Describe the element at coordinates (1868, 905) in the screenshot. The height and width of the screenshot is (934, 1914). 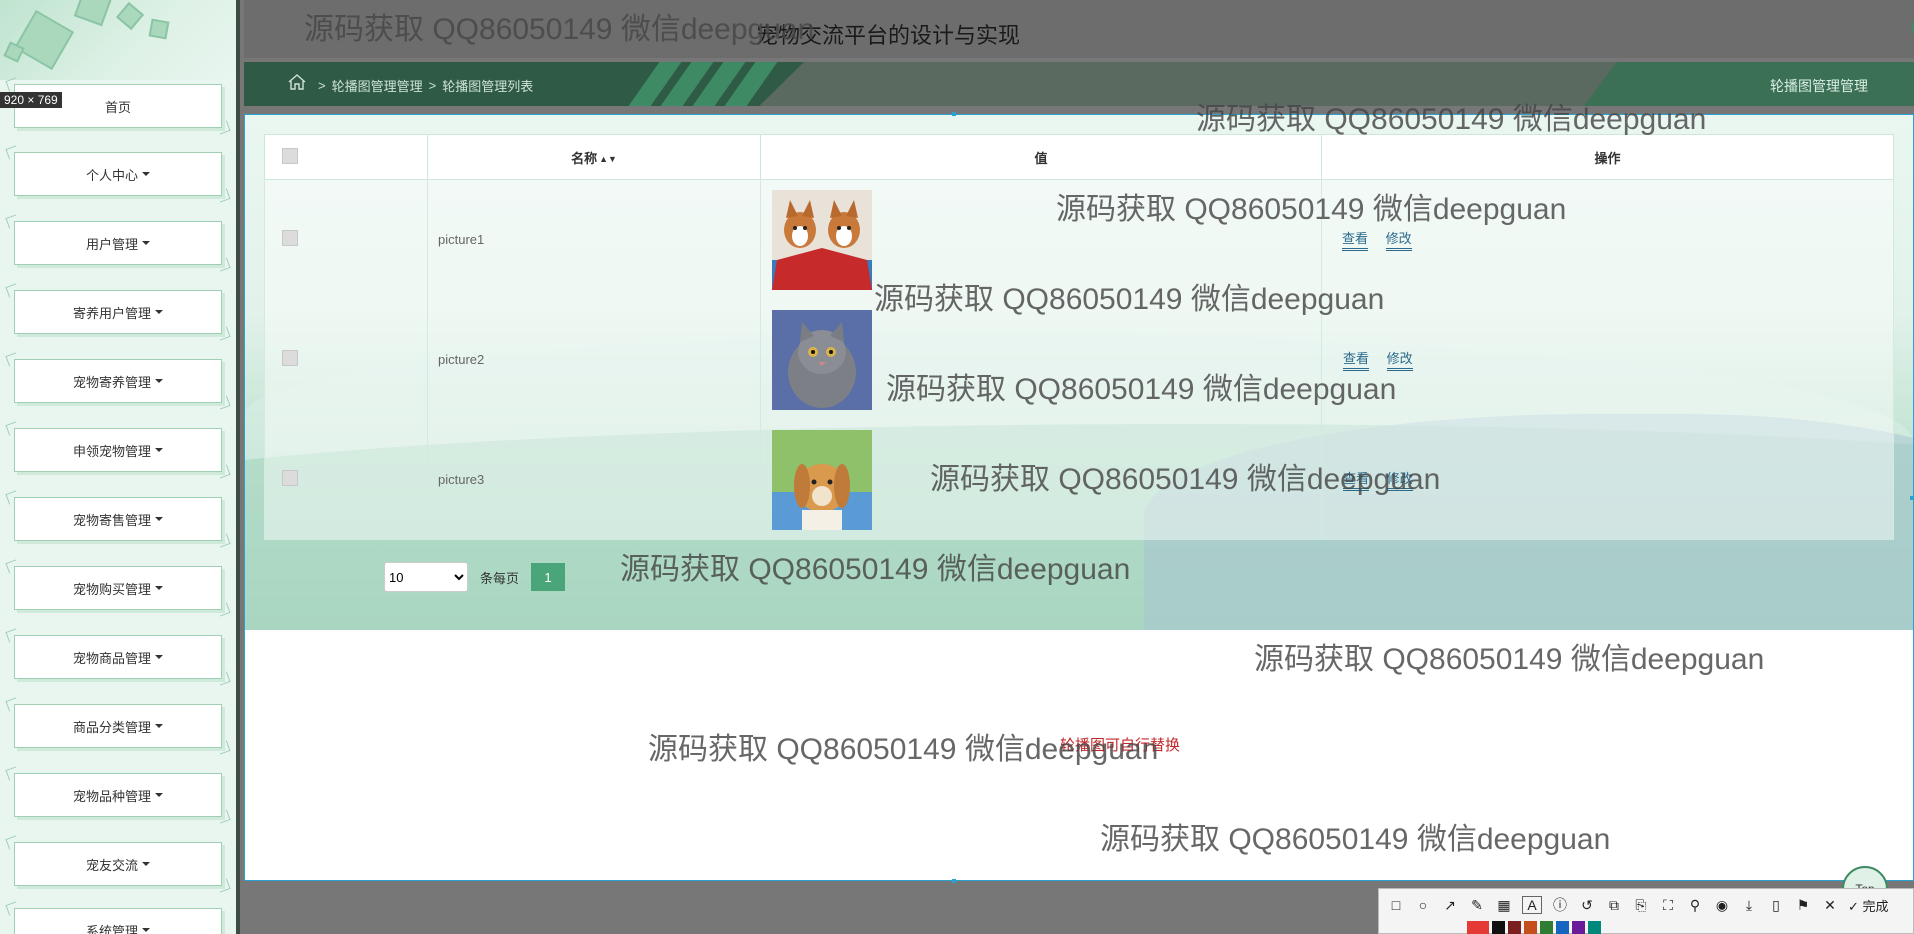
I see `done-button: ✓ 完成` at that location.